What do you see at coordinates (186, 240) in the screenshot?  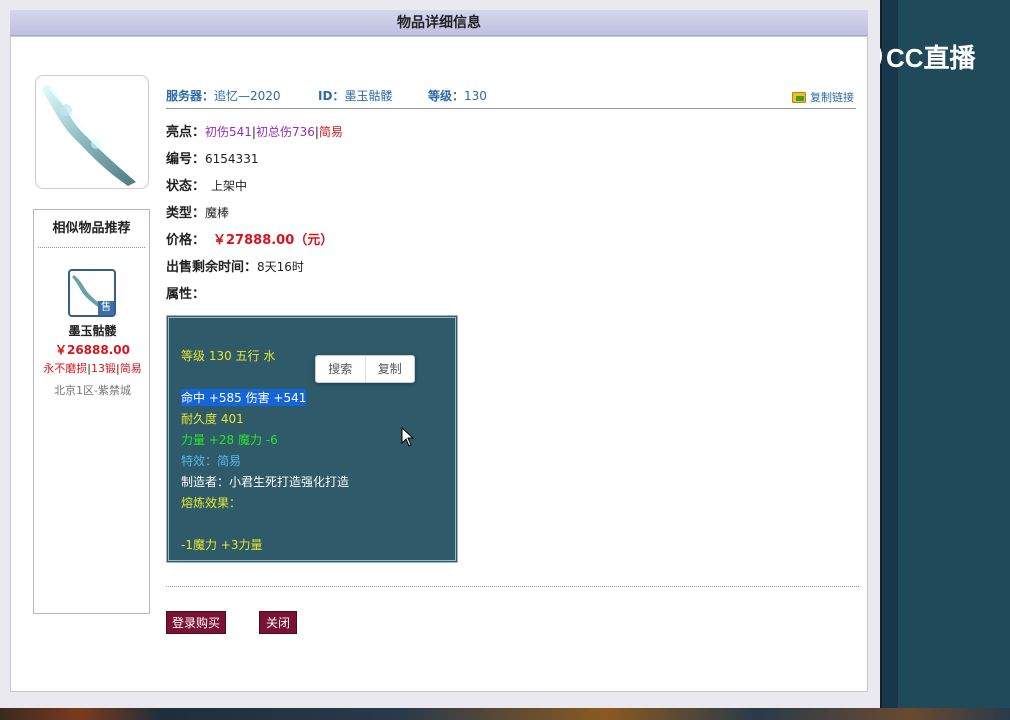 I see `price-label: 价格：` at bounding box center [186, 240].